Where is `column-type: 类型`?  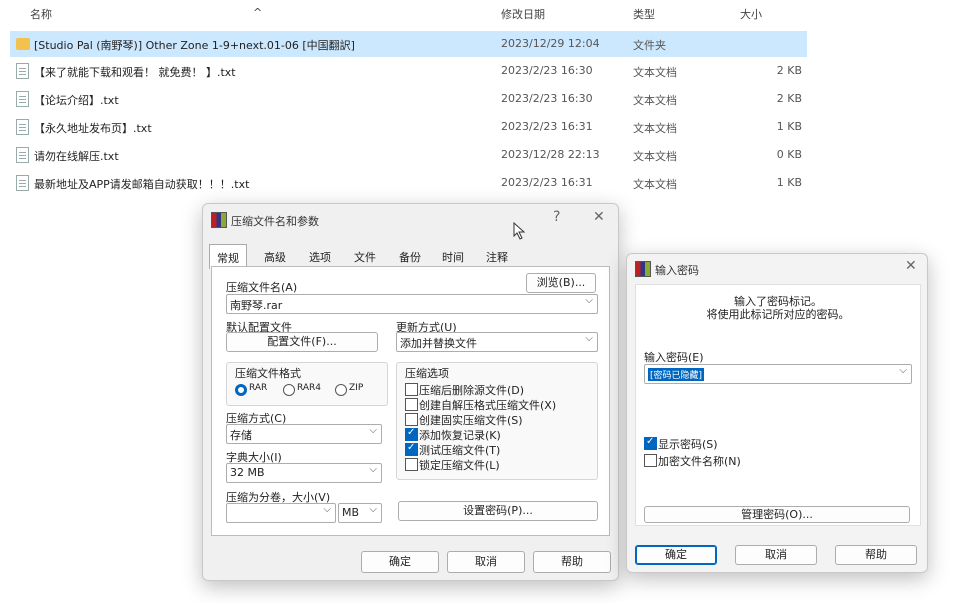
column-type: 类型 is located at coordinates (644, 14).